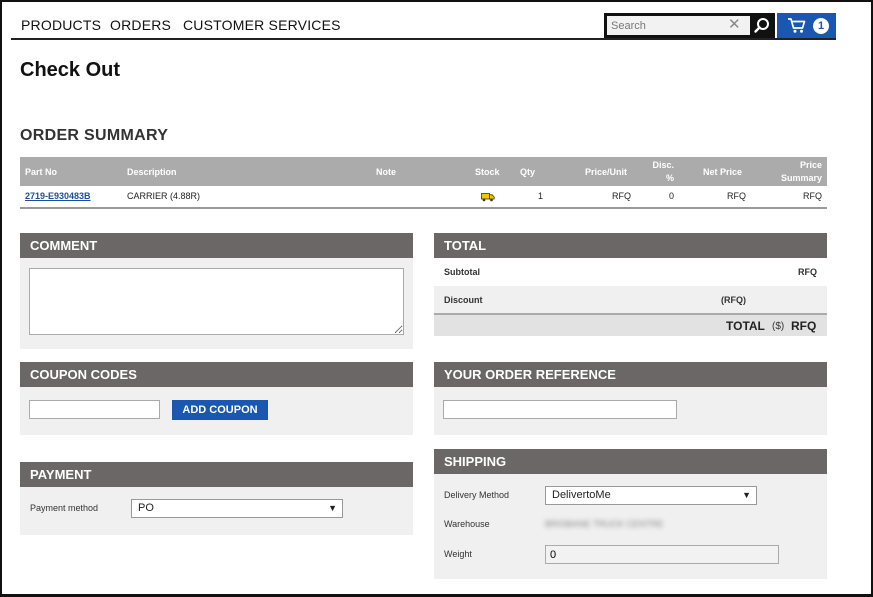 Image resolution: width=873 pixels, height=597 pixels. What do you see at coordinates (467, 524) in the screenshot?
I see `warehouse-label: Warehouse` at bounding box center [467, 524].